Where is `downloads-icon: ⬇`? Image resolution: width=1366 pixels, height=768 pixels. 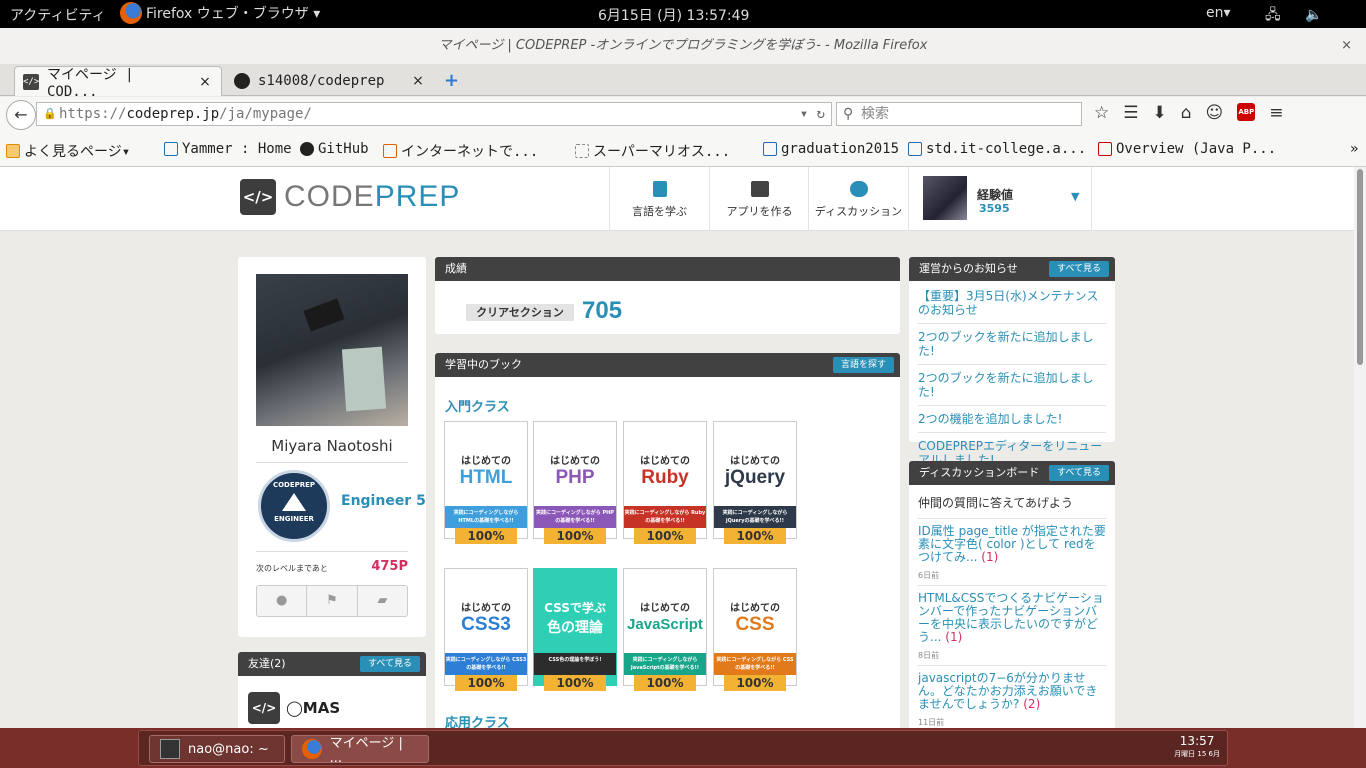 downloads-icon: ⬇ is located at coordinates (1160, 113).